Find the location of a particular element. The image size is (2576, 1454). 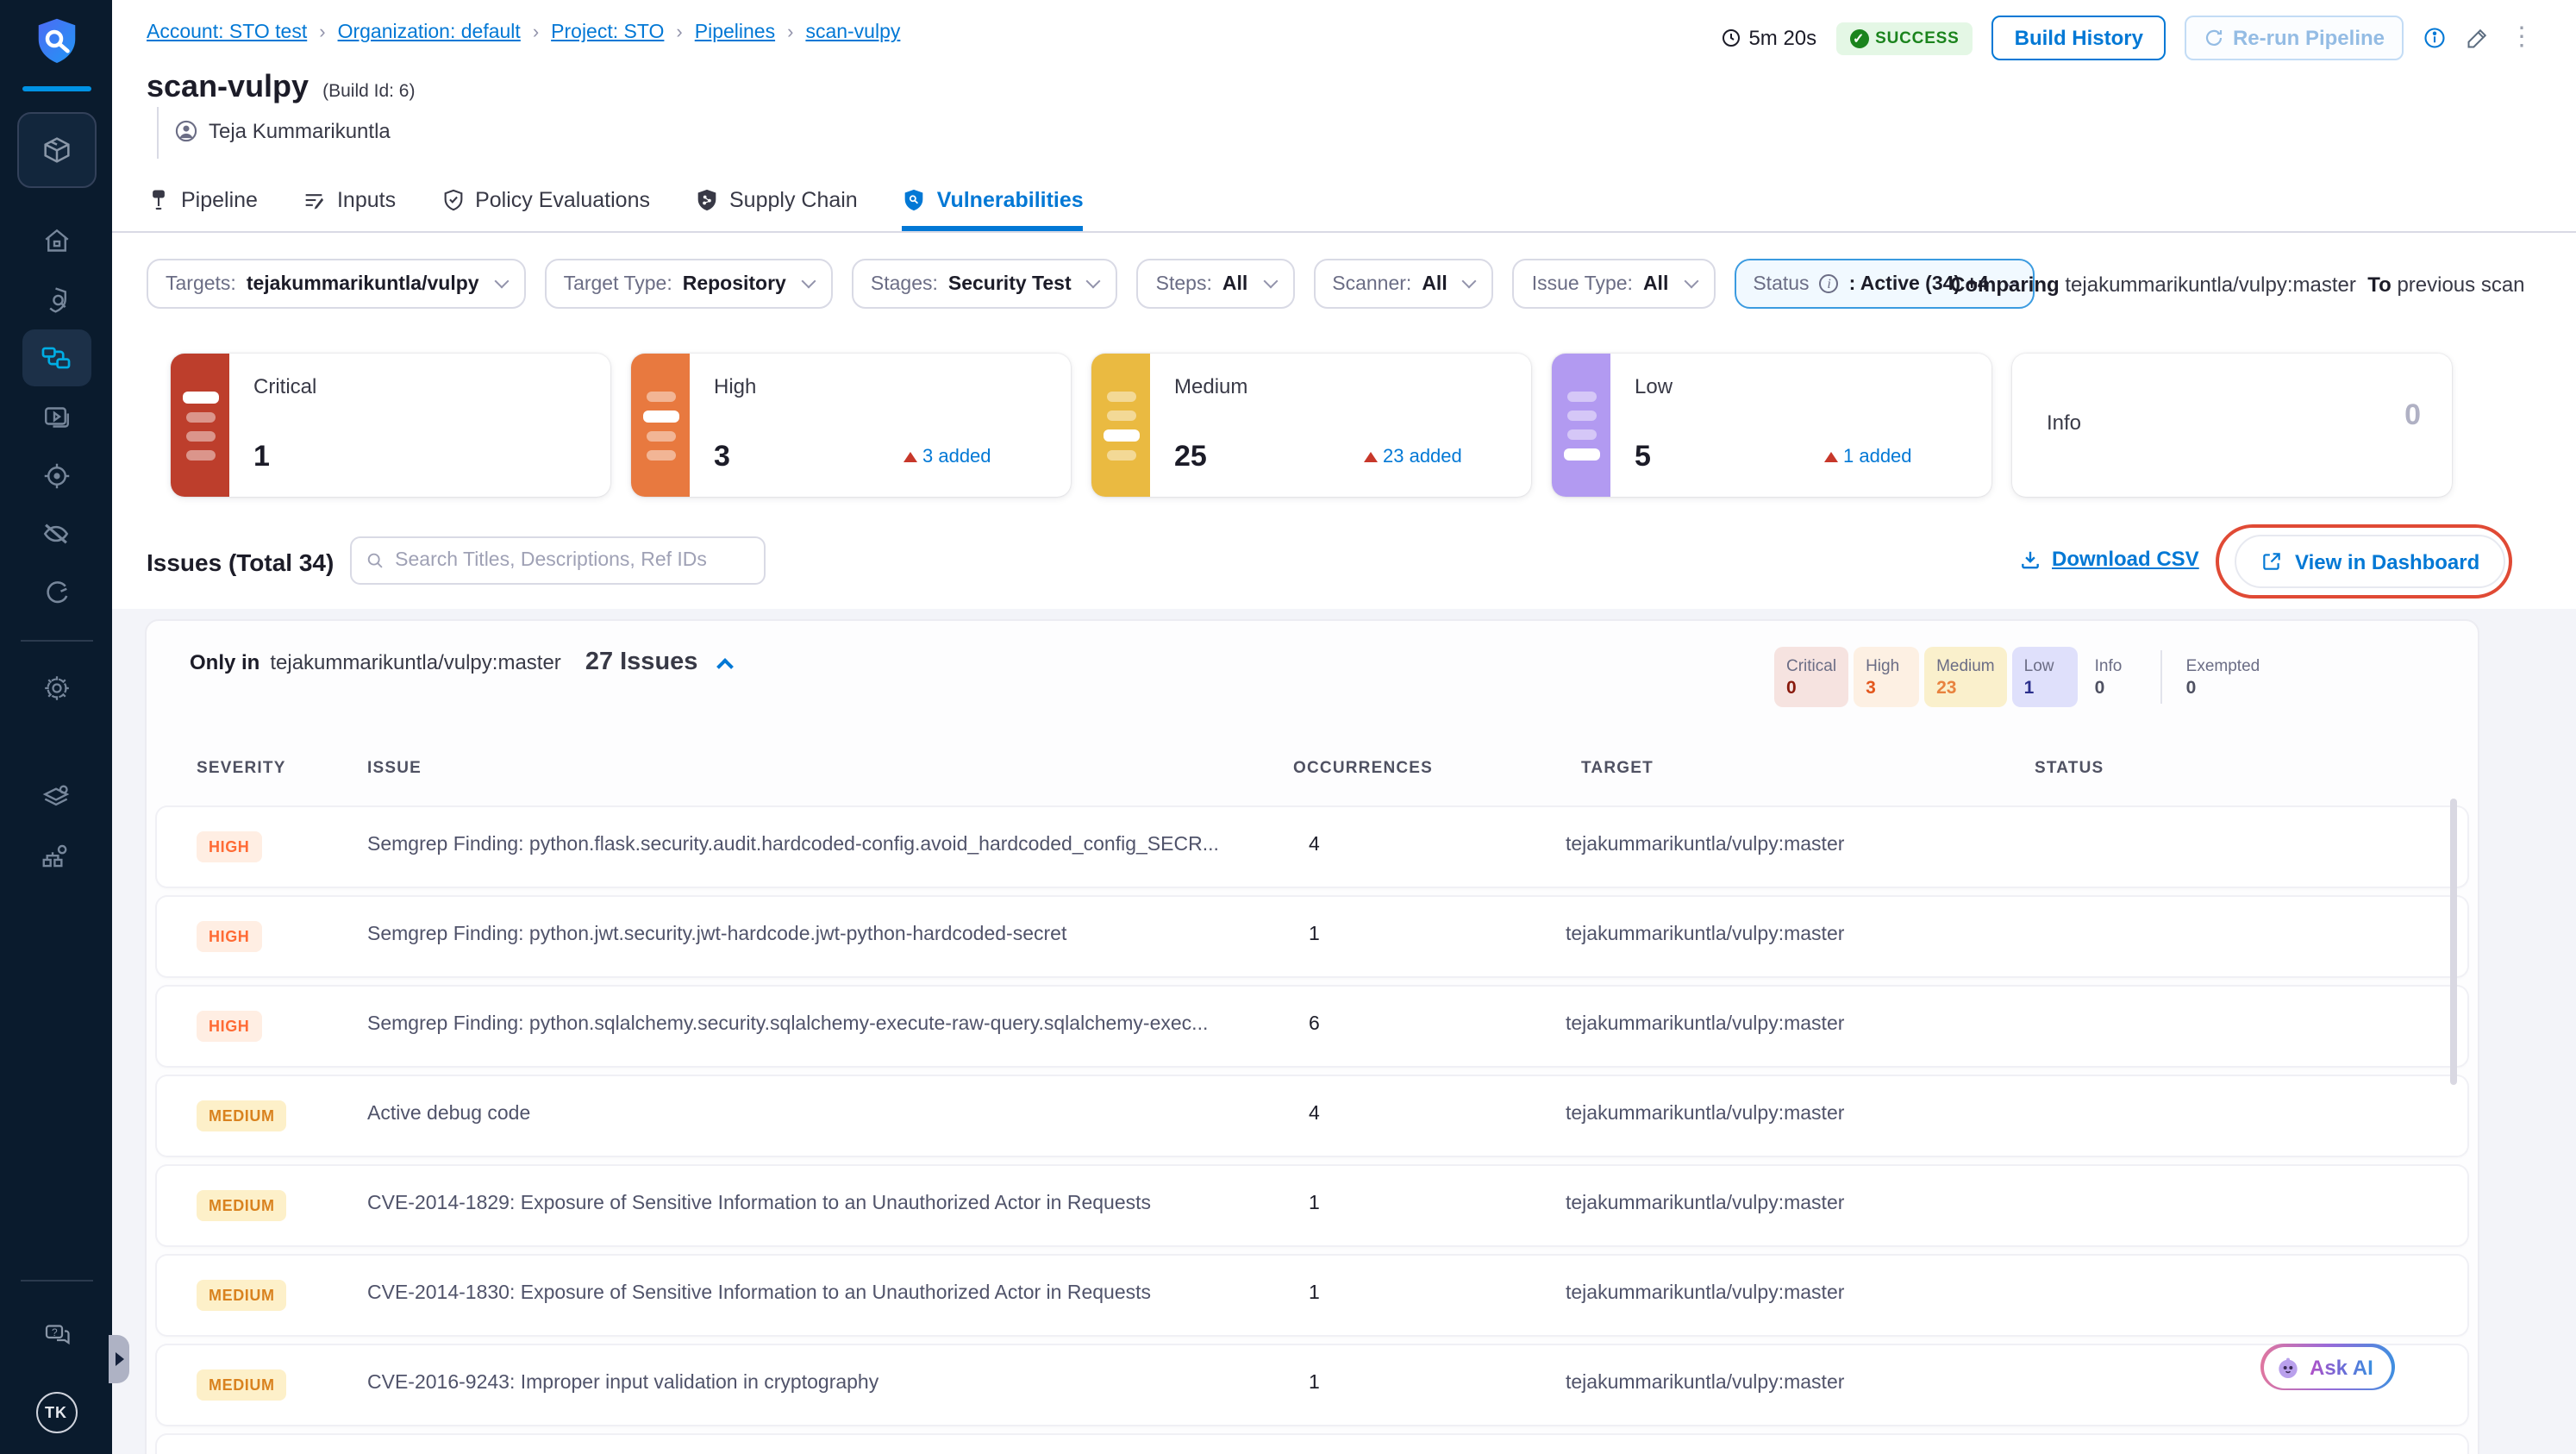

module-cube-icon is located at coordinates (56, 150).